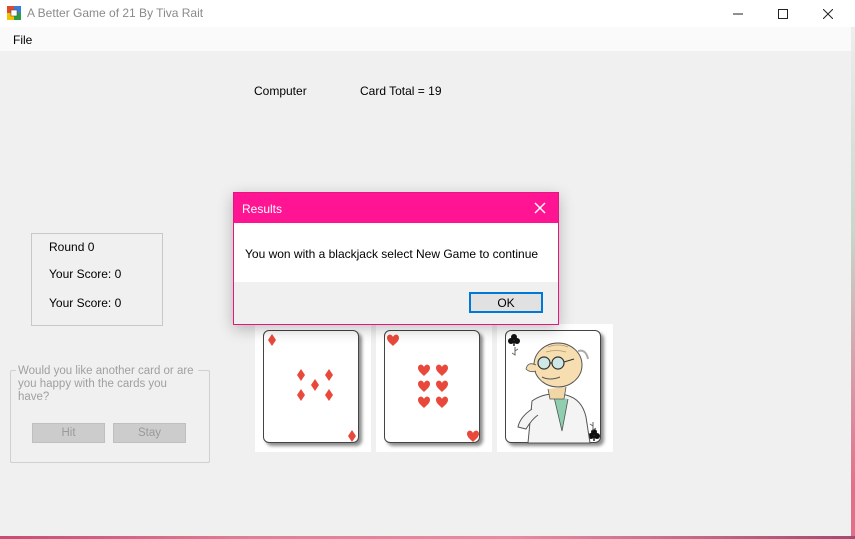  What do you see at coordinates (540, 208) in the screenshot?
I see `dialog-close-icon` at bounding box center [540, 208].